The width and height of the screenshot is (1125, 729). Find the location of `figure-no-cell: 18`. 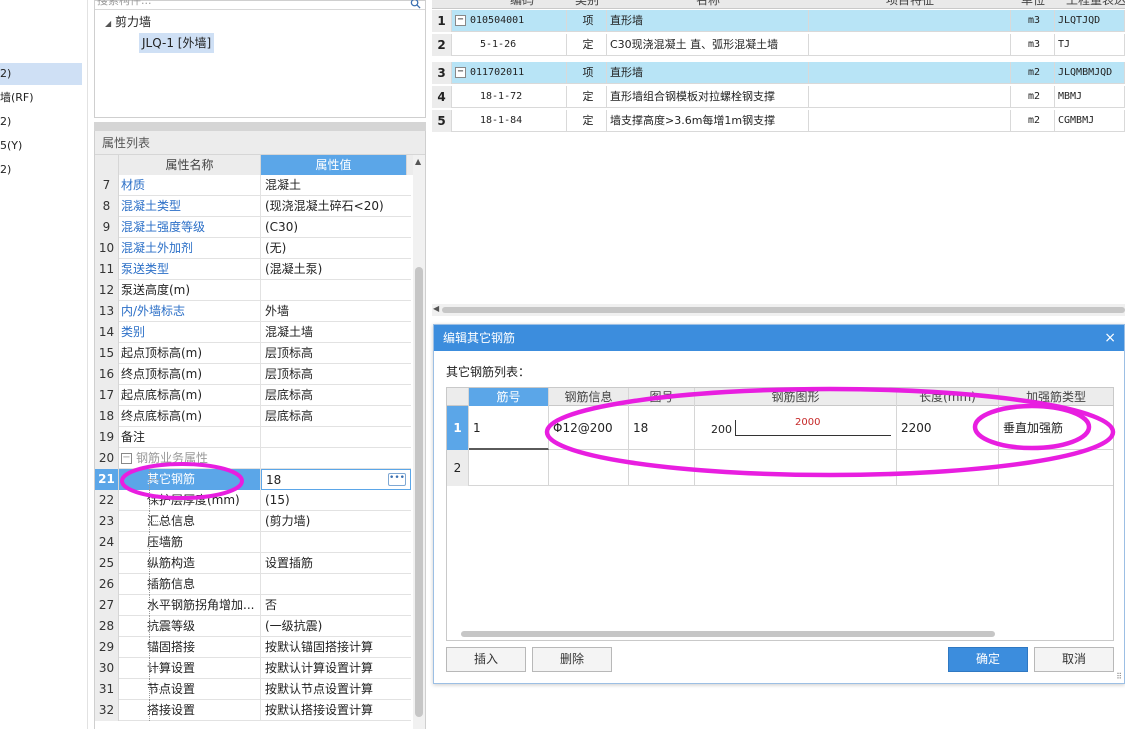

figure-no-cell: 18 is located at coordinates (662, 428).